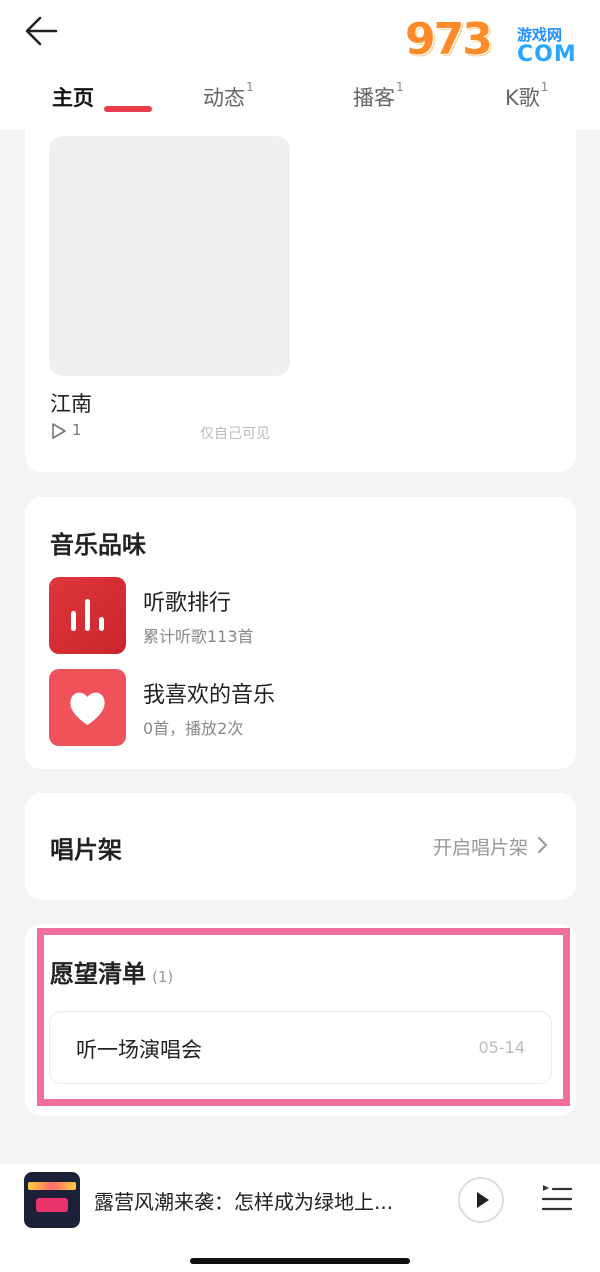 The width and height of the screenshot is (600, 1272). I want to click on tab-podcast: 播客1, so click(378, 96).